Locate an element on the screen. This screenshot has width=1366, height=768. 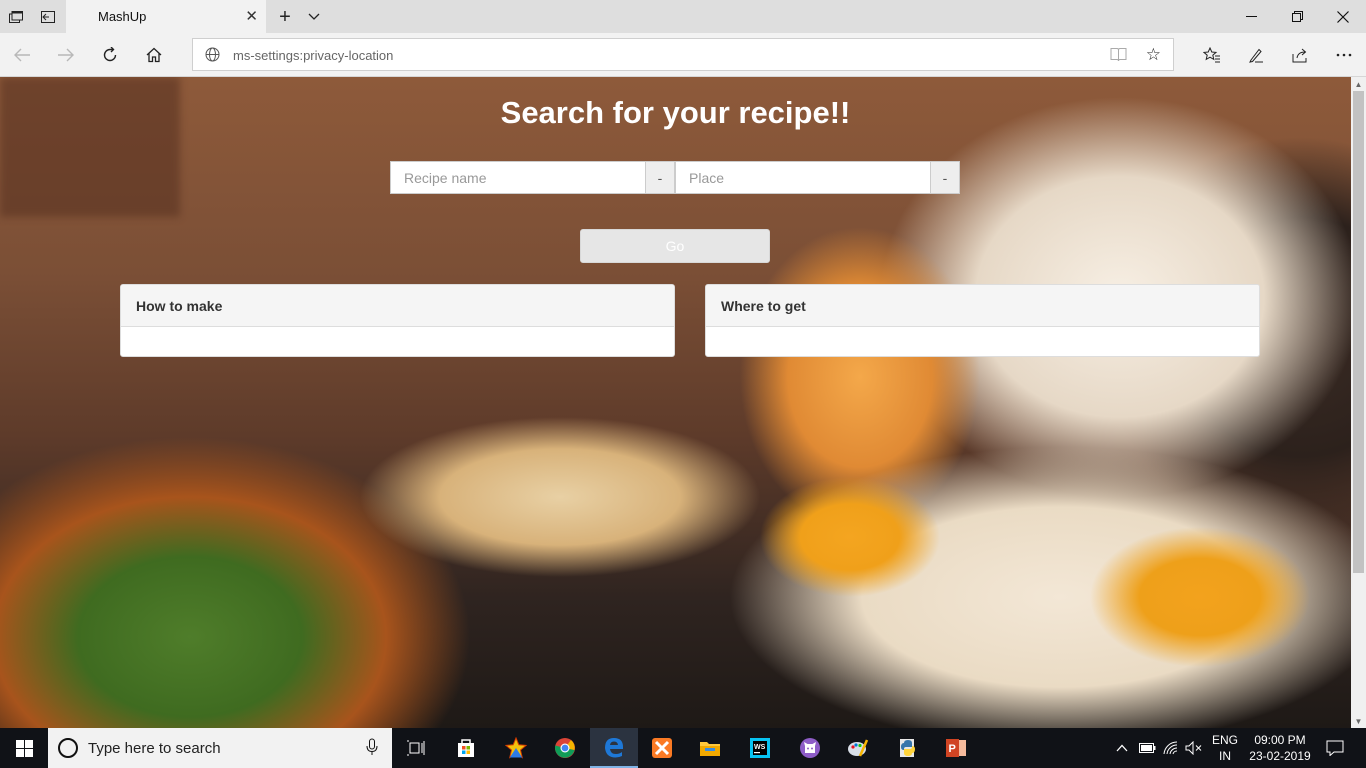
pen-icon is located at coordinates (1256, 55).